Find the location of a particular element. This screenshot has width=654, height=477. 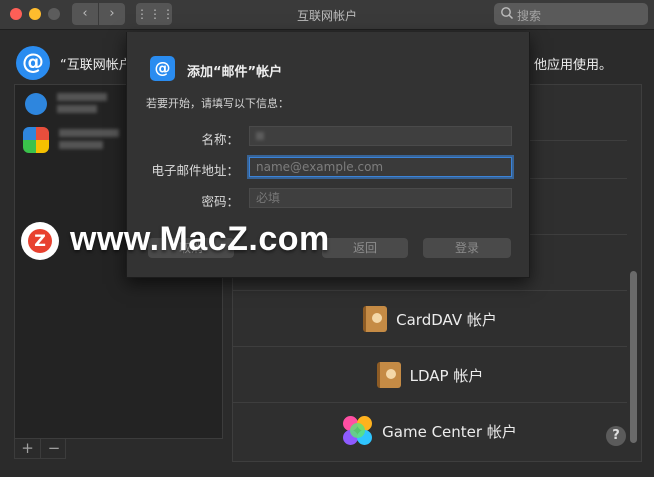

watermark-text: www.MacZ.com is located at coordinates (200, 239).